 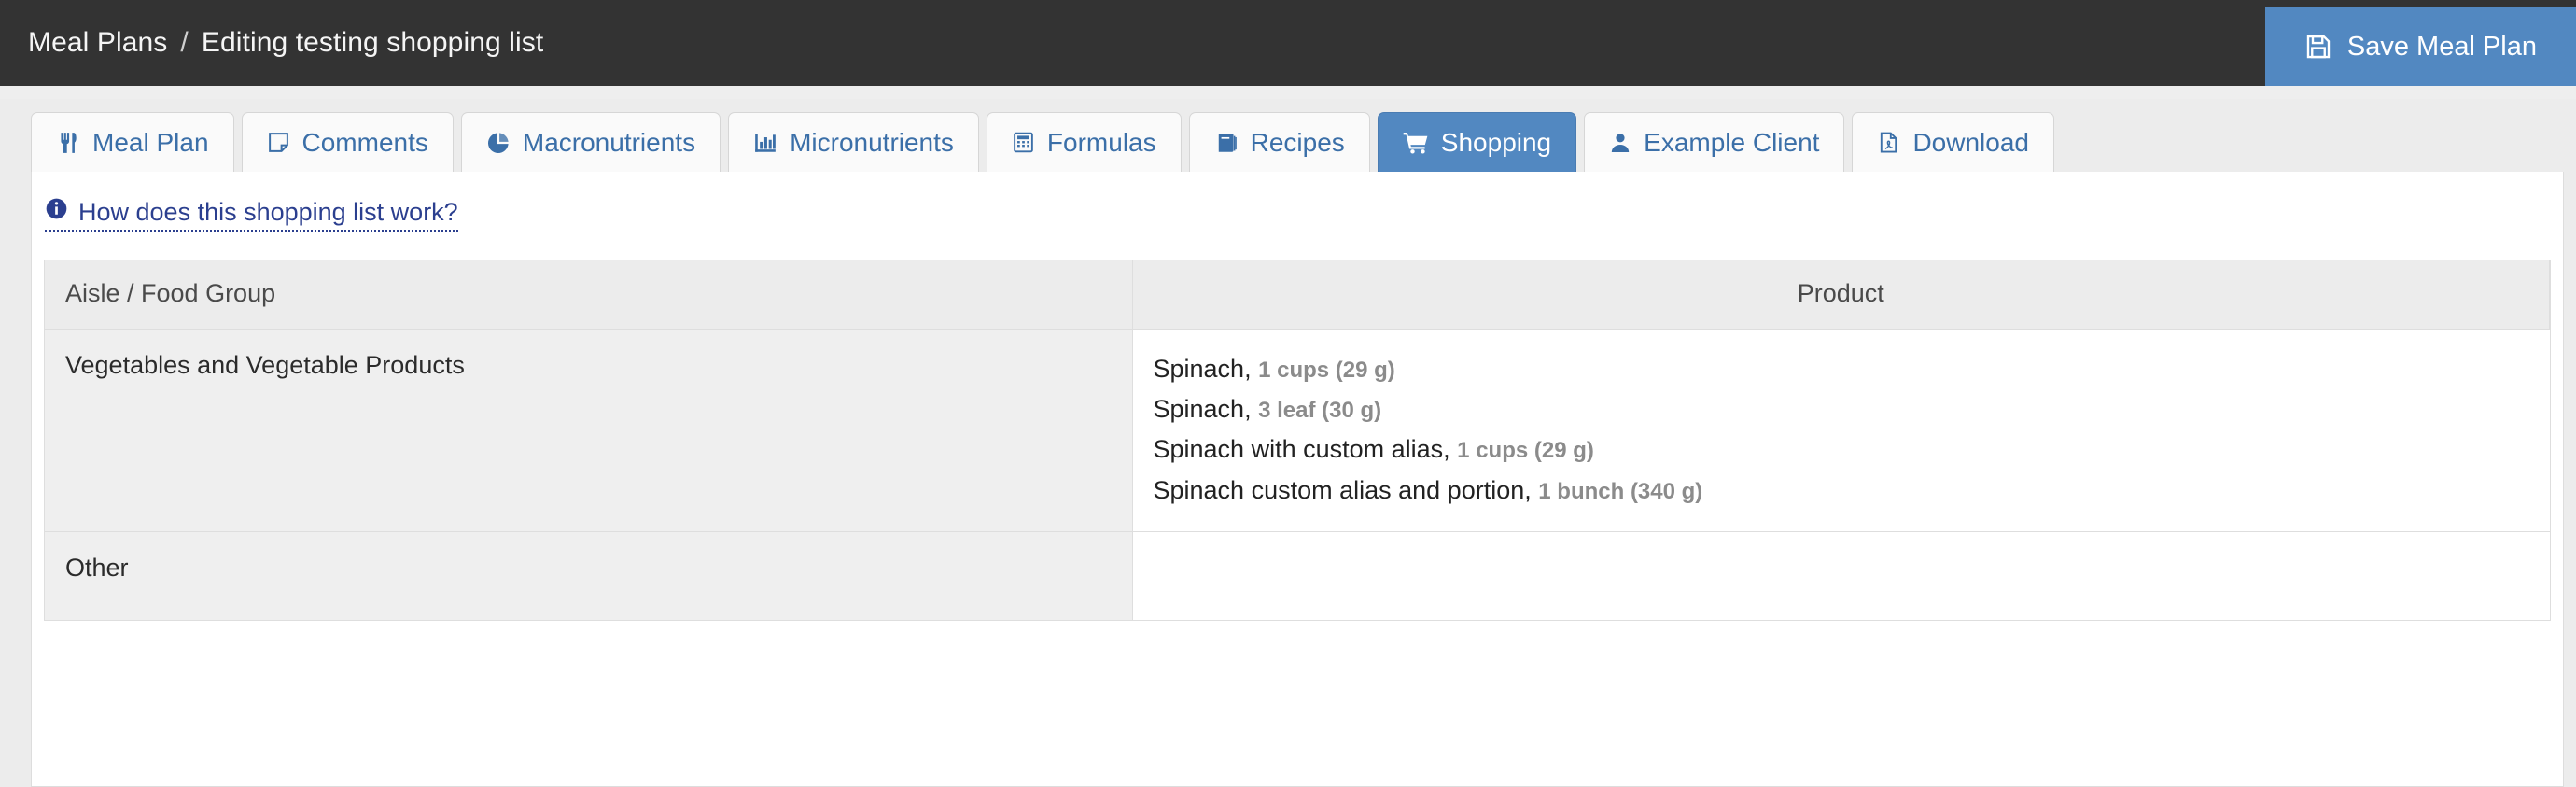 I want to click on tab-formulas: Formulas, so click(x=1084, y=142).